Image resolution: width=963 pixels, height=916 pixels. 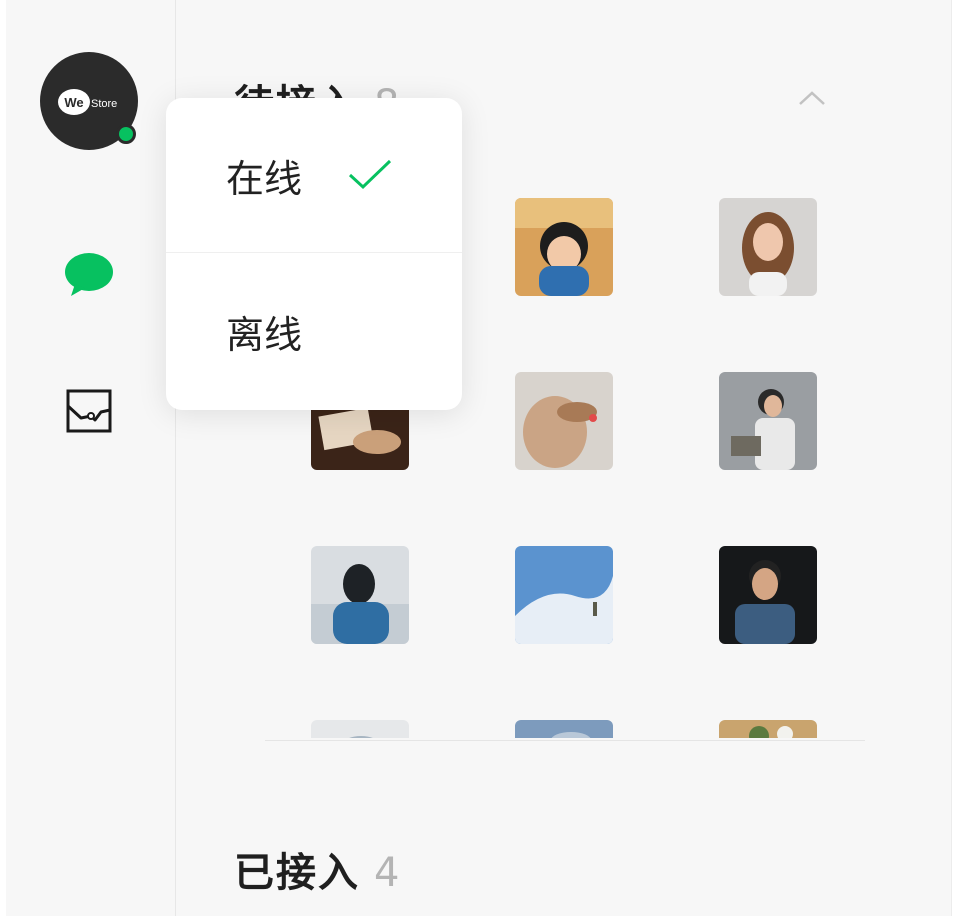 I want to click on duck-photo-icon, so click(x=564, y=421).